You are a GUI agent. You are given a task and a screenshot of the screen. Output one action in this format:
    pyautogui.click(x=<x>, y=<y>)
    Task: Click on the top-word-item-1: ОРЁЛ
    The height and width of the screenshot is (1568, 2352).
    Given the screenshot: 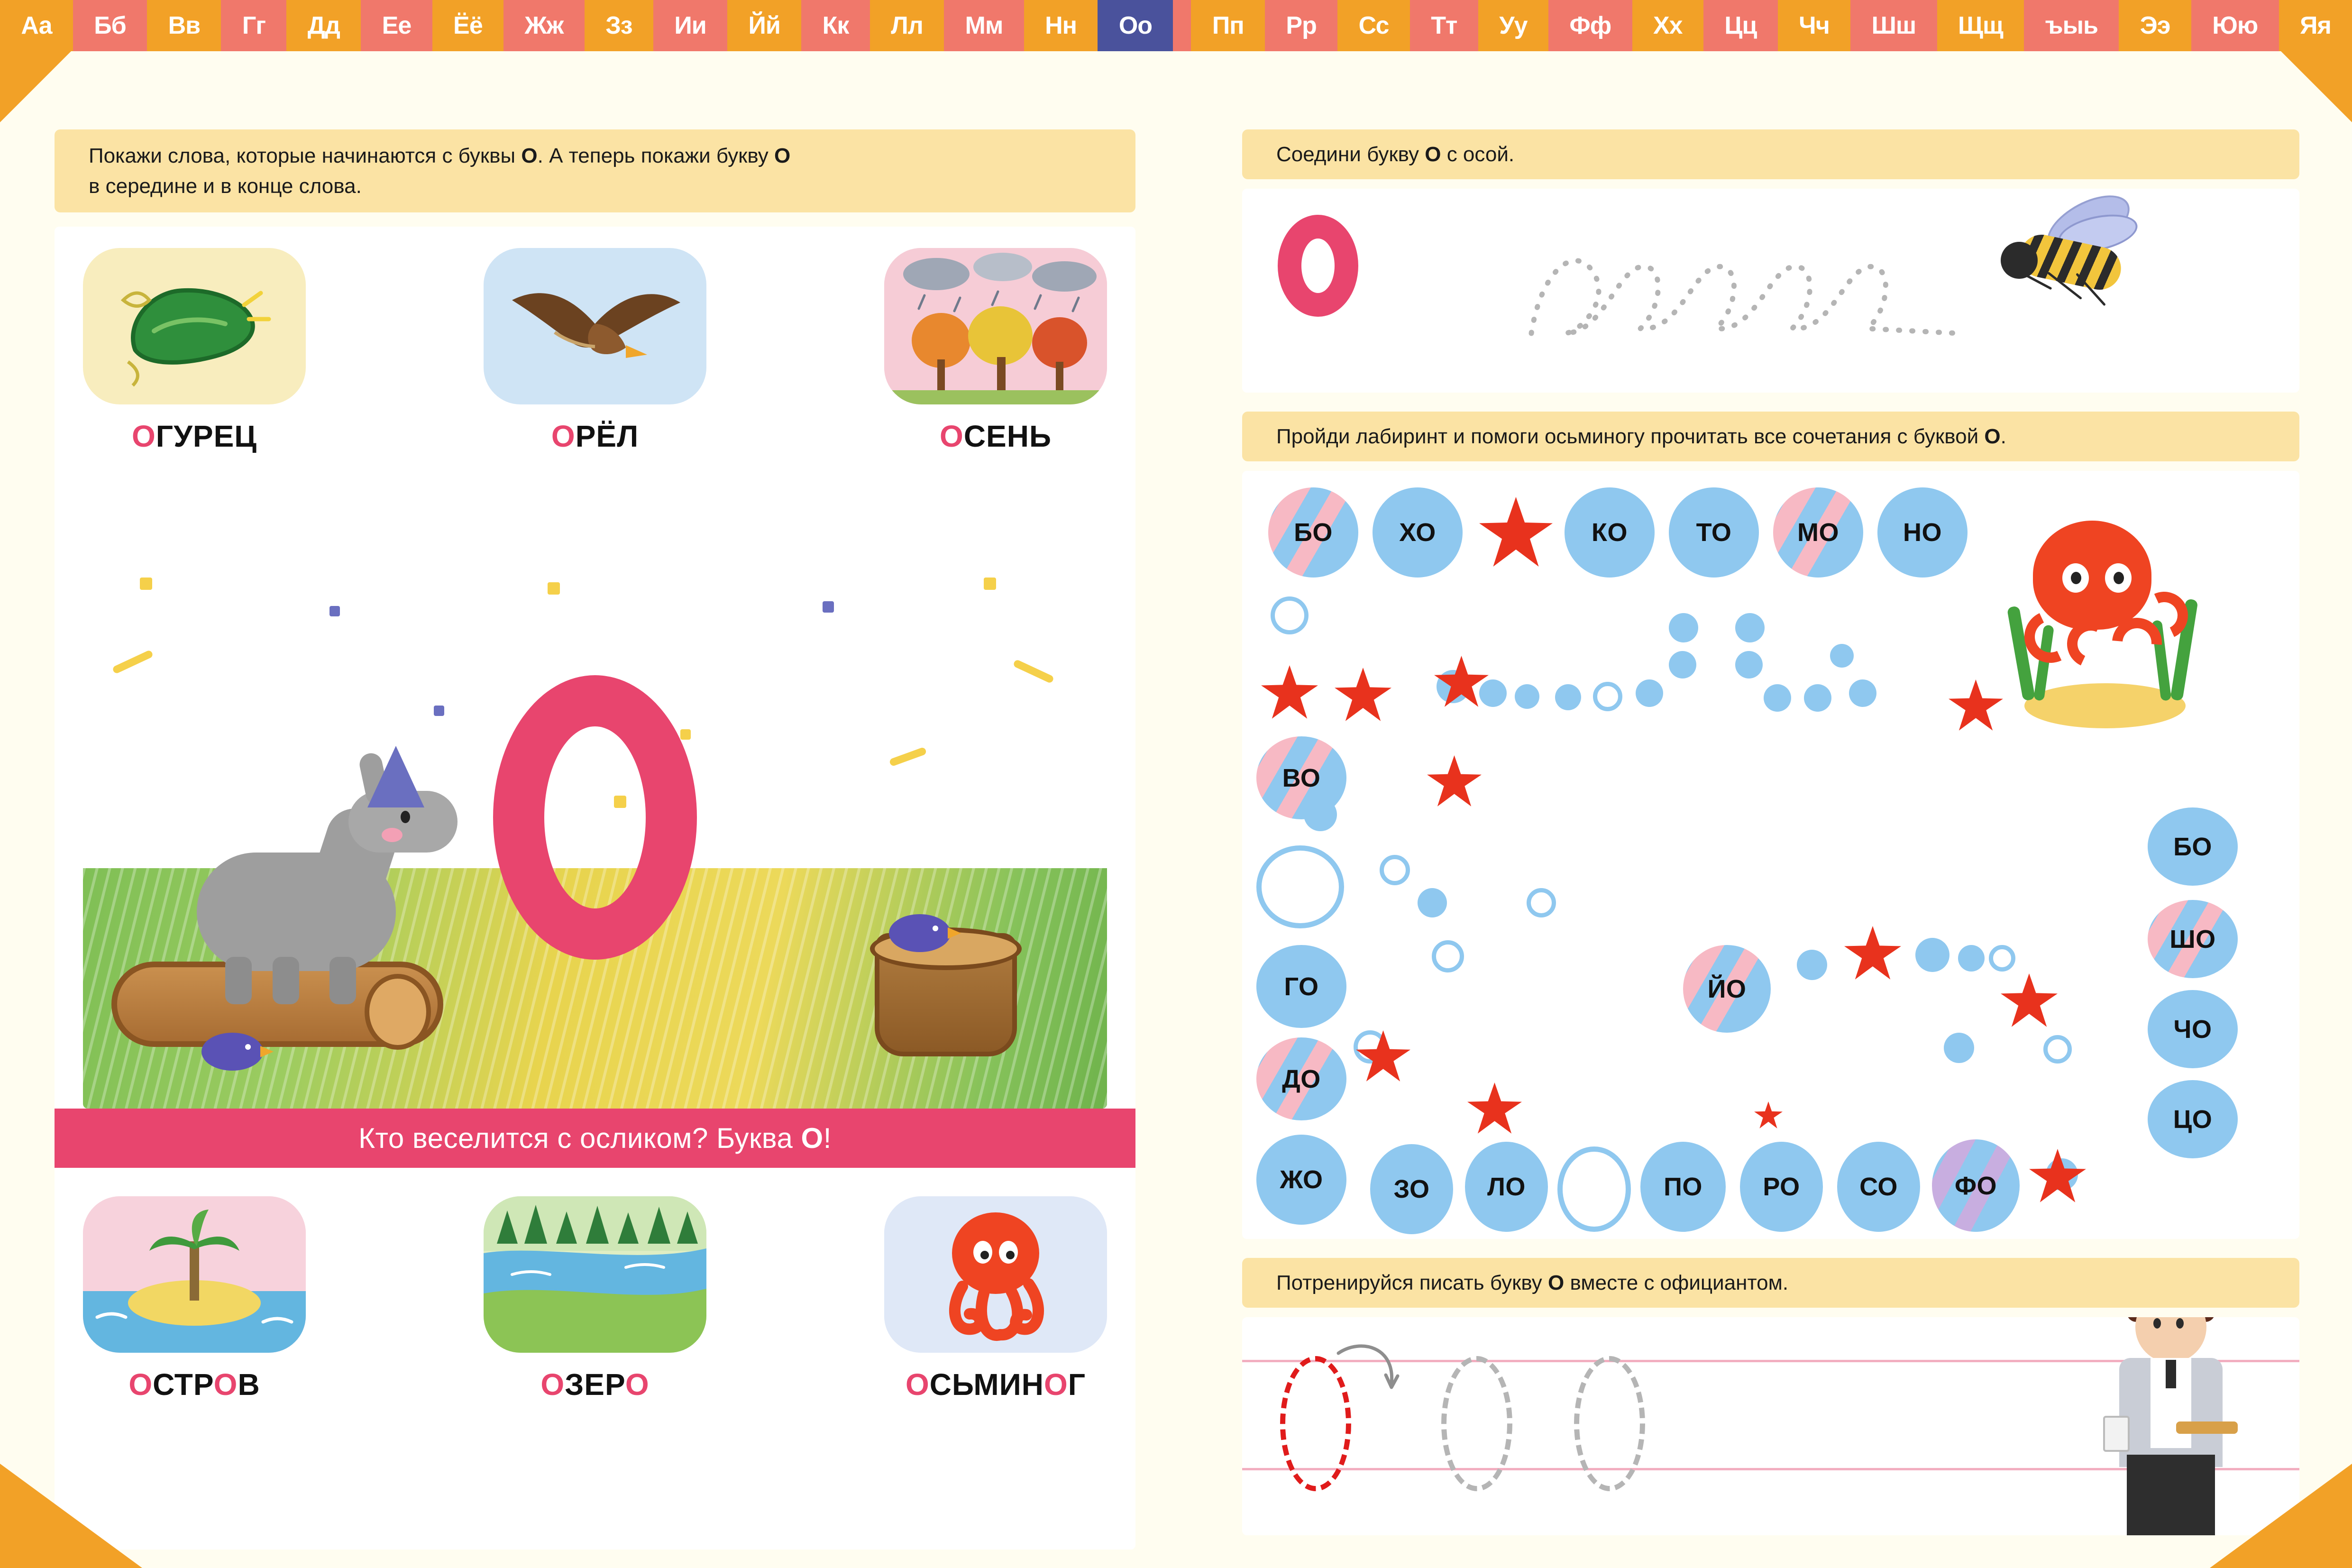 What is the action you would take?
    pyautogui.click(x=595, y=351)
    